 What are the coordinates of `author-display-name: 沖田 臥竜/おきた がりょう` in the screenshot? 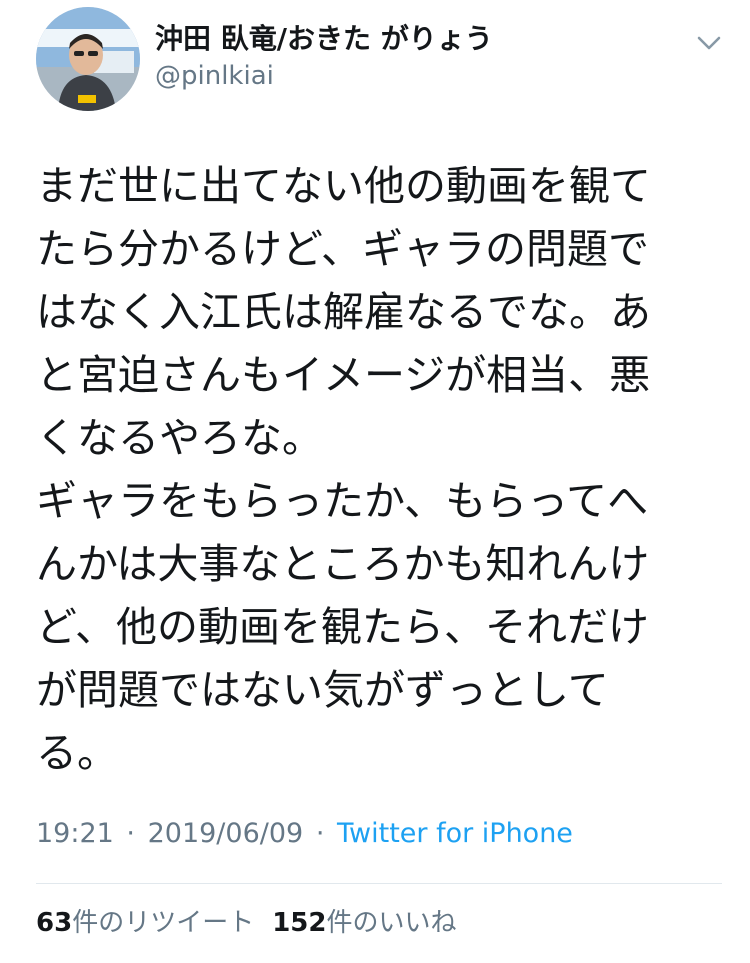 It's located at (324, 39).